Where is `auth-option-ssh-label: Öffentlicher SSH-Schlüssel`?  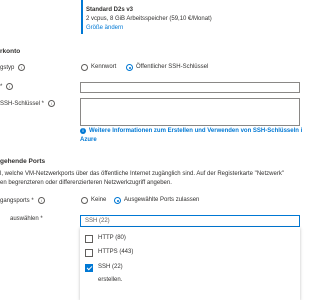 auth-option-ssh-label: Öffentlicher SSH-Schlüssel is located at coordinates (172, 67).